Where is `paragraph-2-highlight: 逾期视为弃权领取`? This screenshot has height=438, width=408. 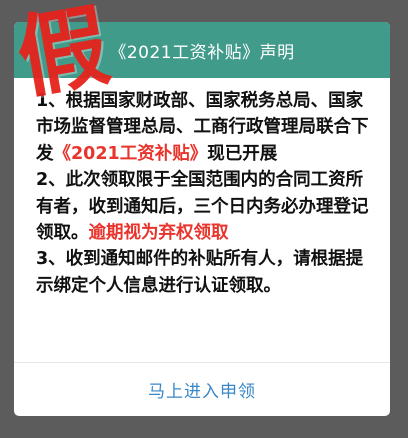 paragraph-2-highlight: 逾期视为弃权领取 is located at coordinates (158, 233).